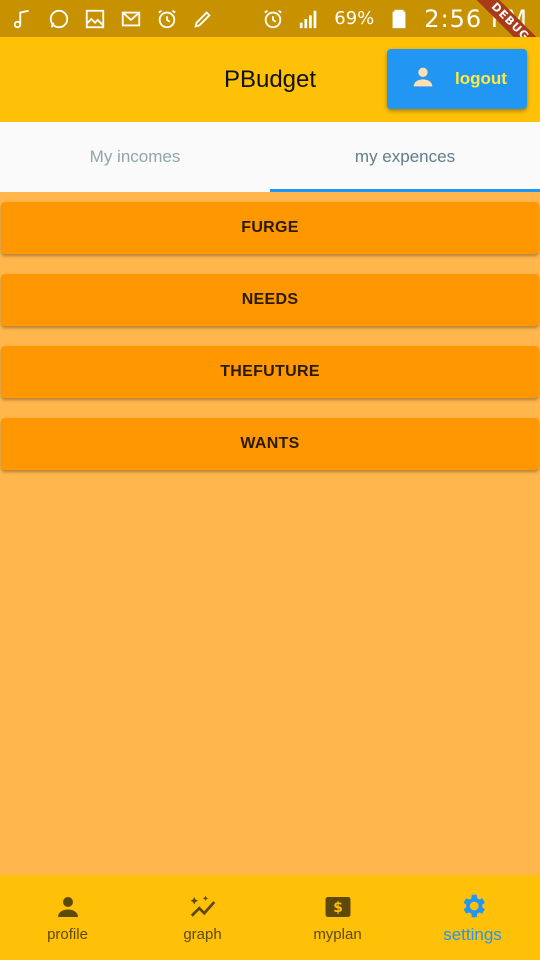 This screenshot has height=960, width=540. What do you see at coordinates (472, 934) in the screenshot?
I see `nav-label-settings: settings` at bounding box center [472, 934].